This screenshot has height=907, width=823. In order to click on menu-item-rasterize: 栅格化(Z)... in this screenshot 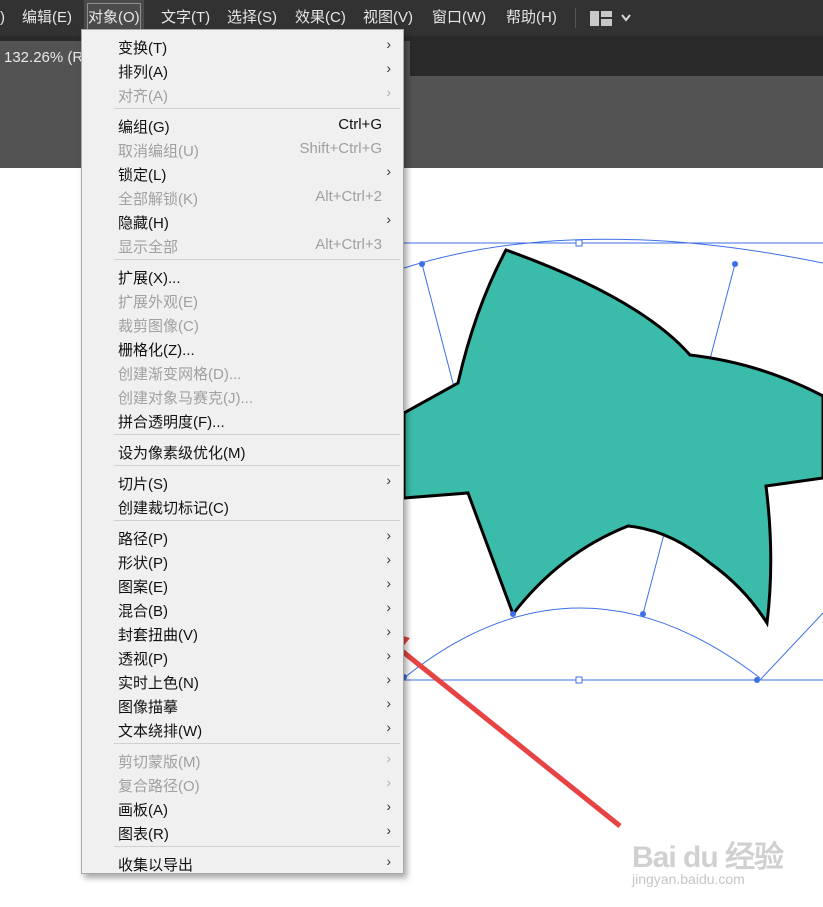, I will do `click(242, 348)`.